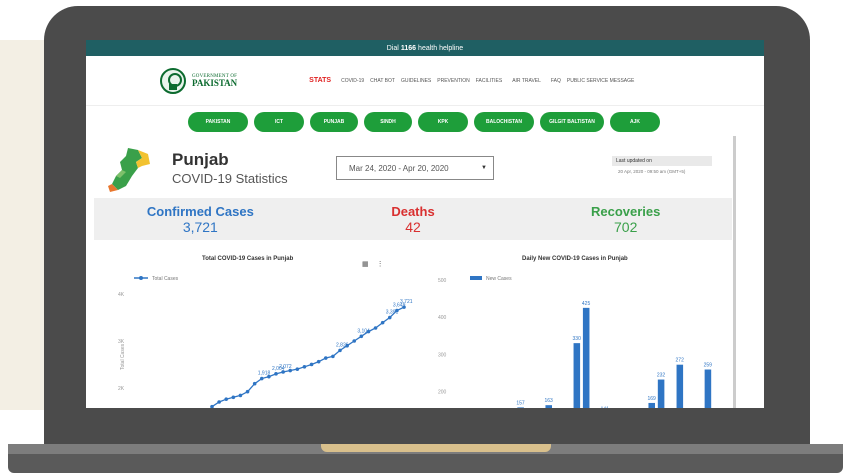  I want to click on bar-legend-label: New Cases, so click(499, 279).